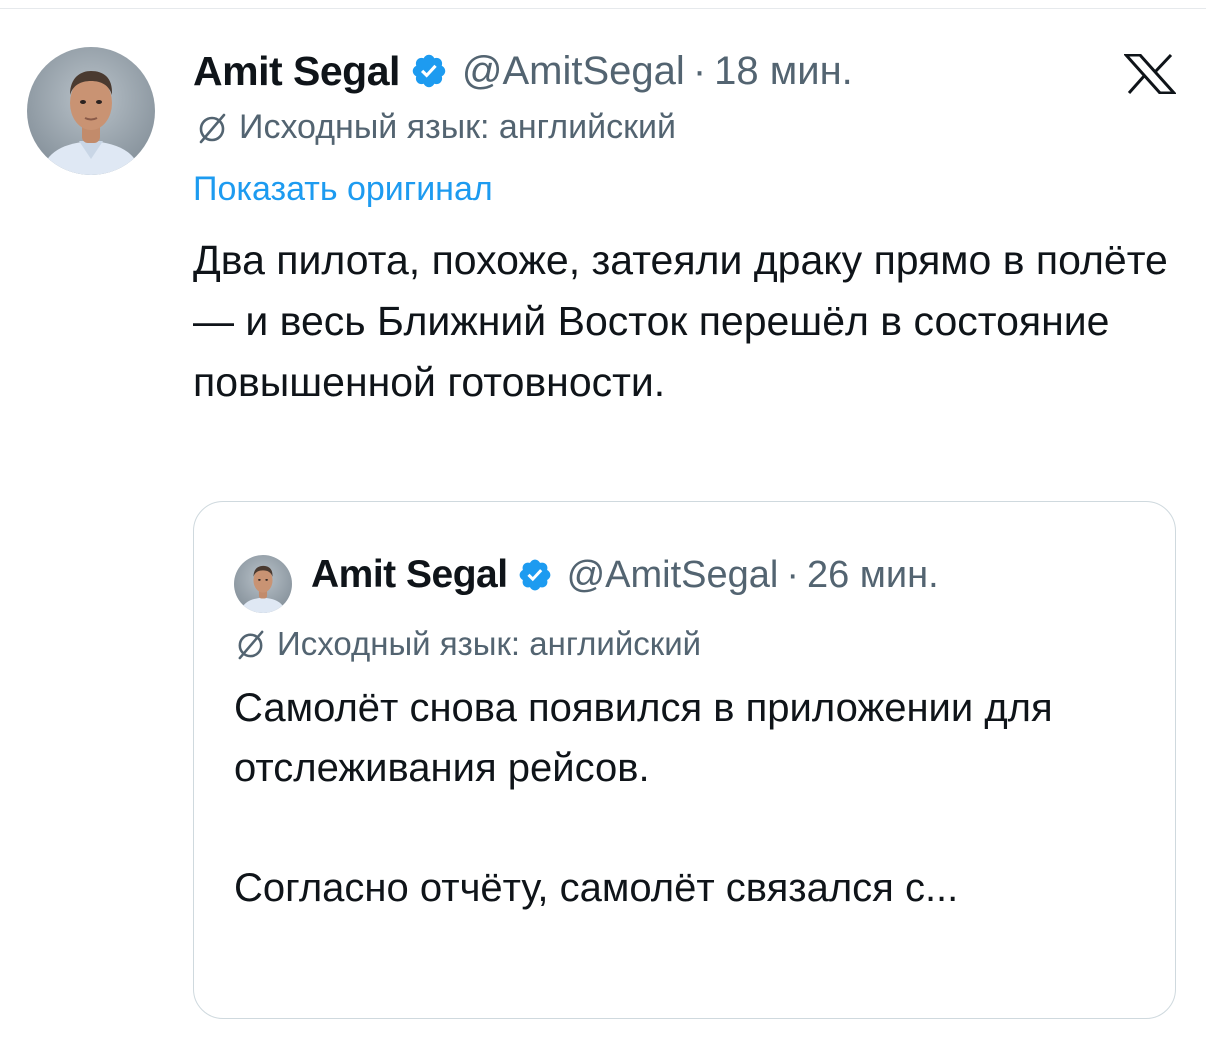  What do you see at coordinates (1150, 74) in the screenshot?
I see `x-logo-icon` at bounding box center [1150, 74].